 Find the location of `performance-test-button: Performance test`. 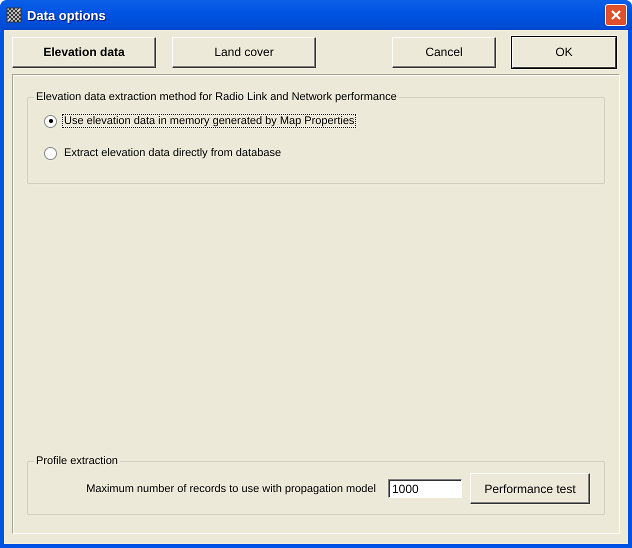

performance-test-button: Performance test is located at coordinates (530, 488).